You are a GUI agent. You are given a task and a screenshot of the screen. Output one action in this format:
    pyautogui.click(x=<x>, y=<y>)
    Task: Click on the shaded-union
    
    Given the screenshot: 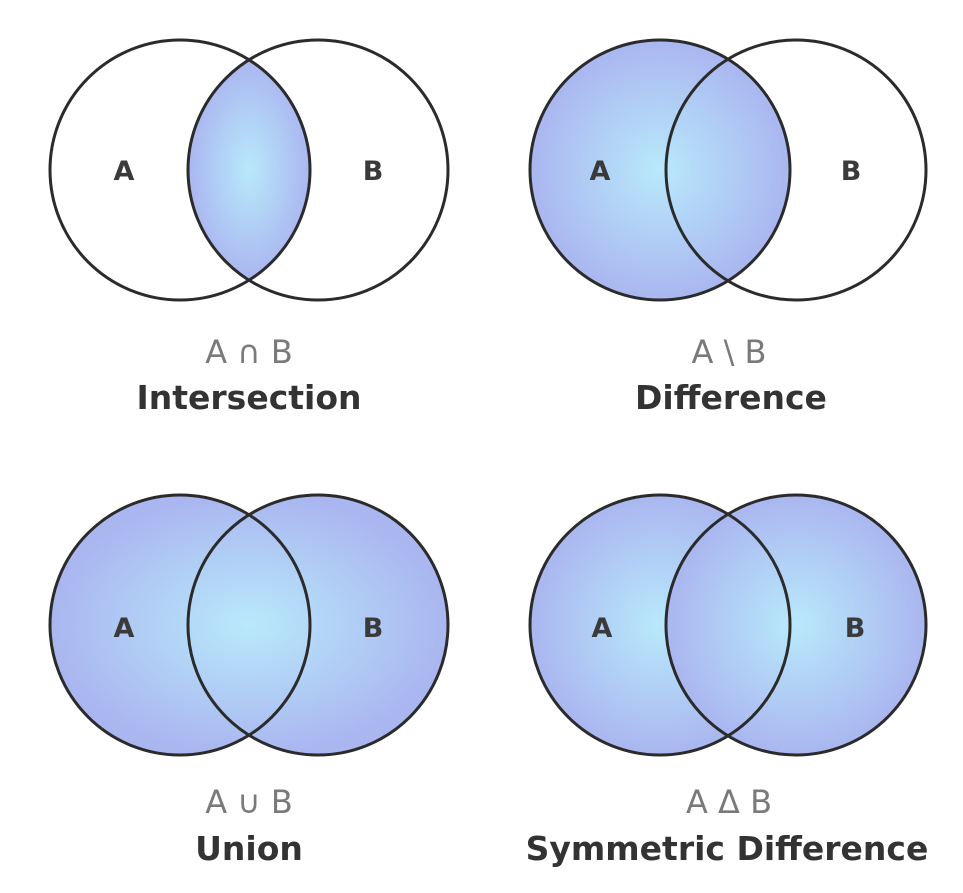 What is the action you would take?
    pyautogui.click(x=249, y=625)
    